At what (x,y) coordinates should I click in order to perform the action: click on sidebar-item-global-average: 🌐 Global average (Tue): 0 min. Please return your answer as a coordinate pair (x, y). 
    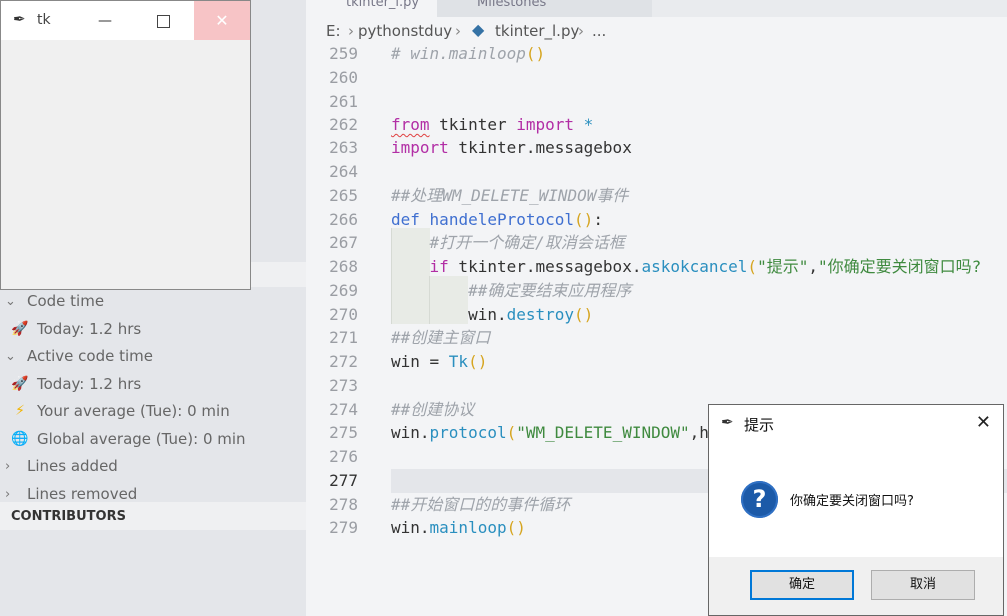
    Looking at the image, I should click on (153, 439).